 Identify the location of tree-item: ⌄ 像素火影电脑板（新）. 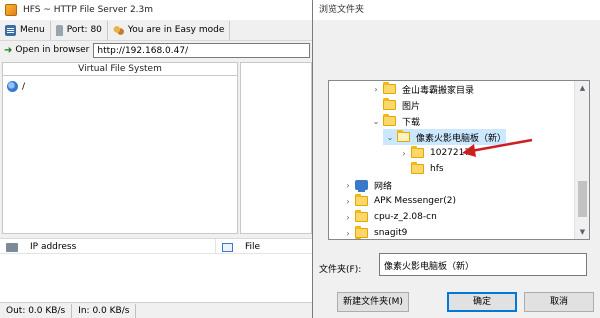
(445, 137).